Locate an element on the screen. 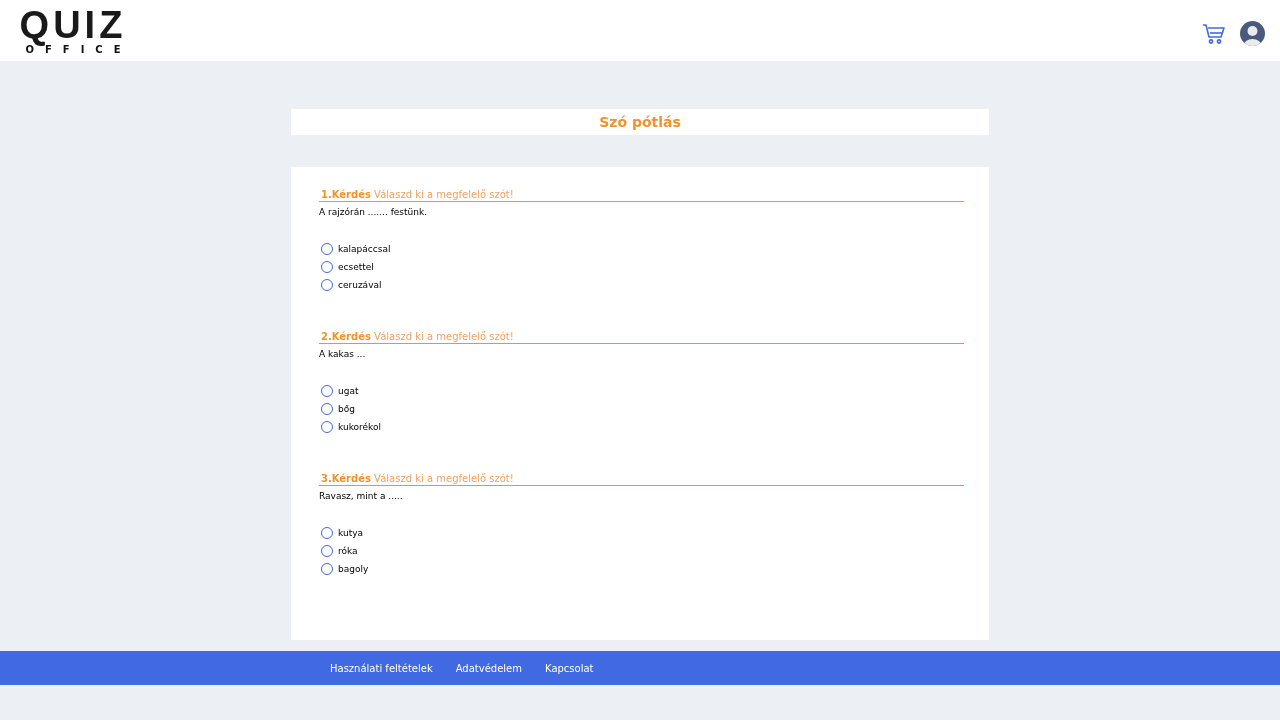  cart-icon is located at coordinates (1214, 33).